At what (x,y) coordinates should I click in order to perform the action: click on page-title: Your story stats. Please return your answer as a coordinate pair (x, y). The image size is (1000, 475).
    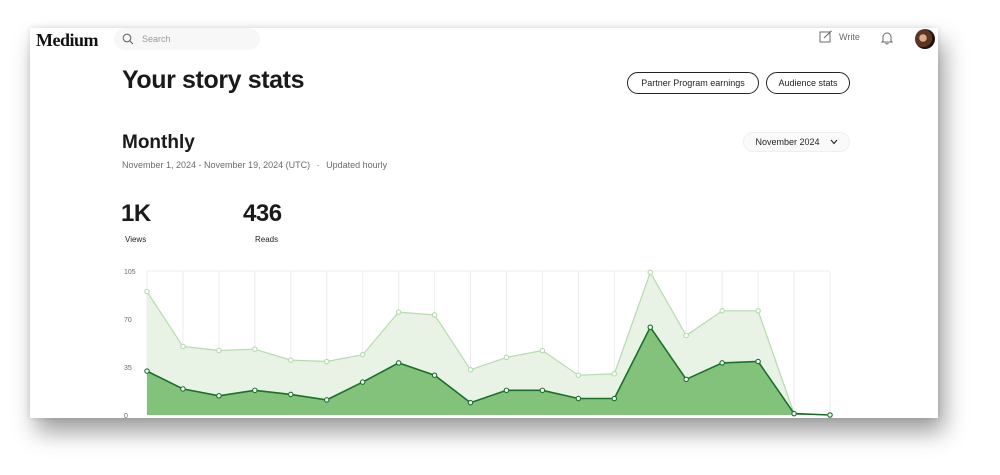
    Looking at the image, I should click on (213, 80).